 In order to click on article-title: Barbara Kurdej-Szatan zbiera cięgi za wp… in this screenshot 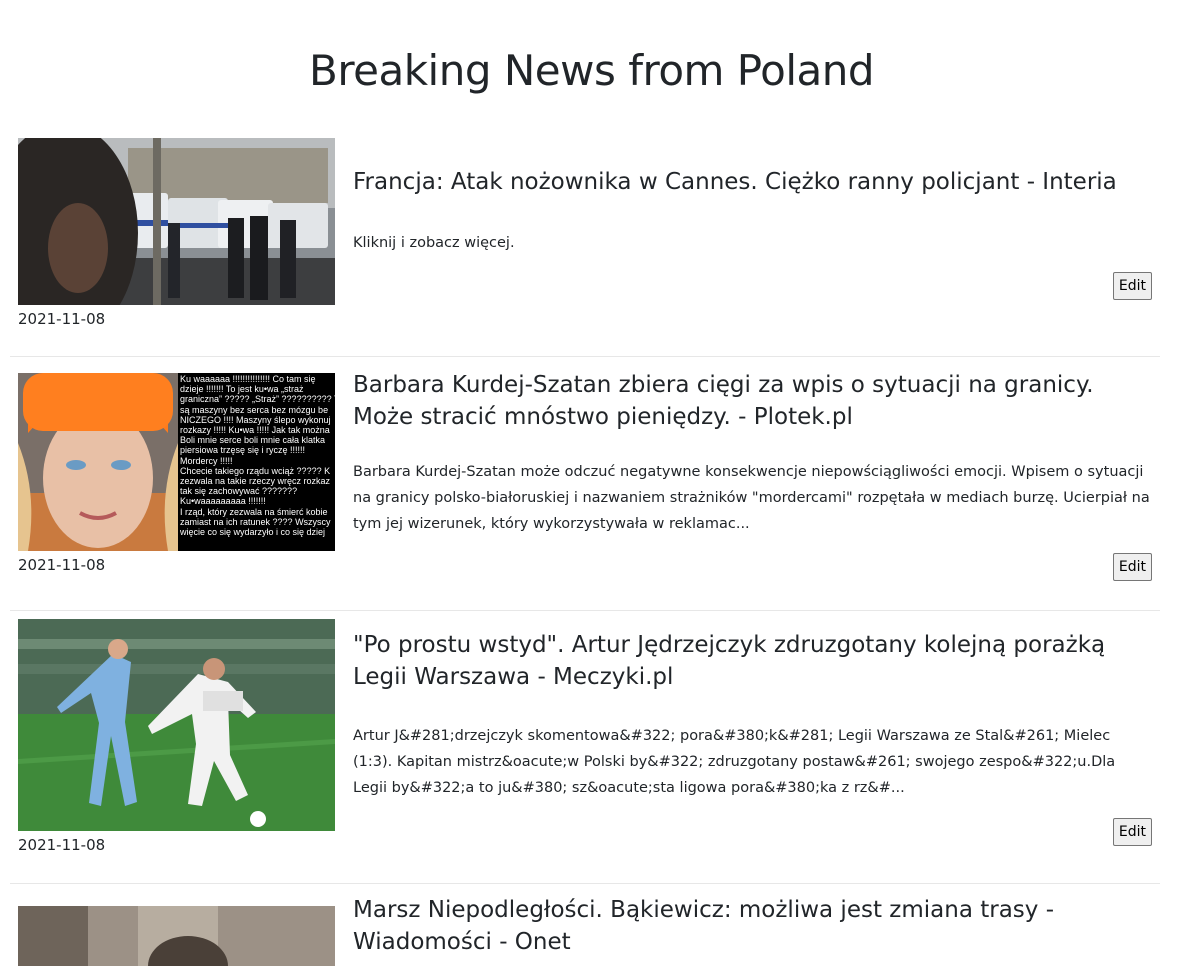, I will do `click(752, 401)`.